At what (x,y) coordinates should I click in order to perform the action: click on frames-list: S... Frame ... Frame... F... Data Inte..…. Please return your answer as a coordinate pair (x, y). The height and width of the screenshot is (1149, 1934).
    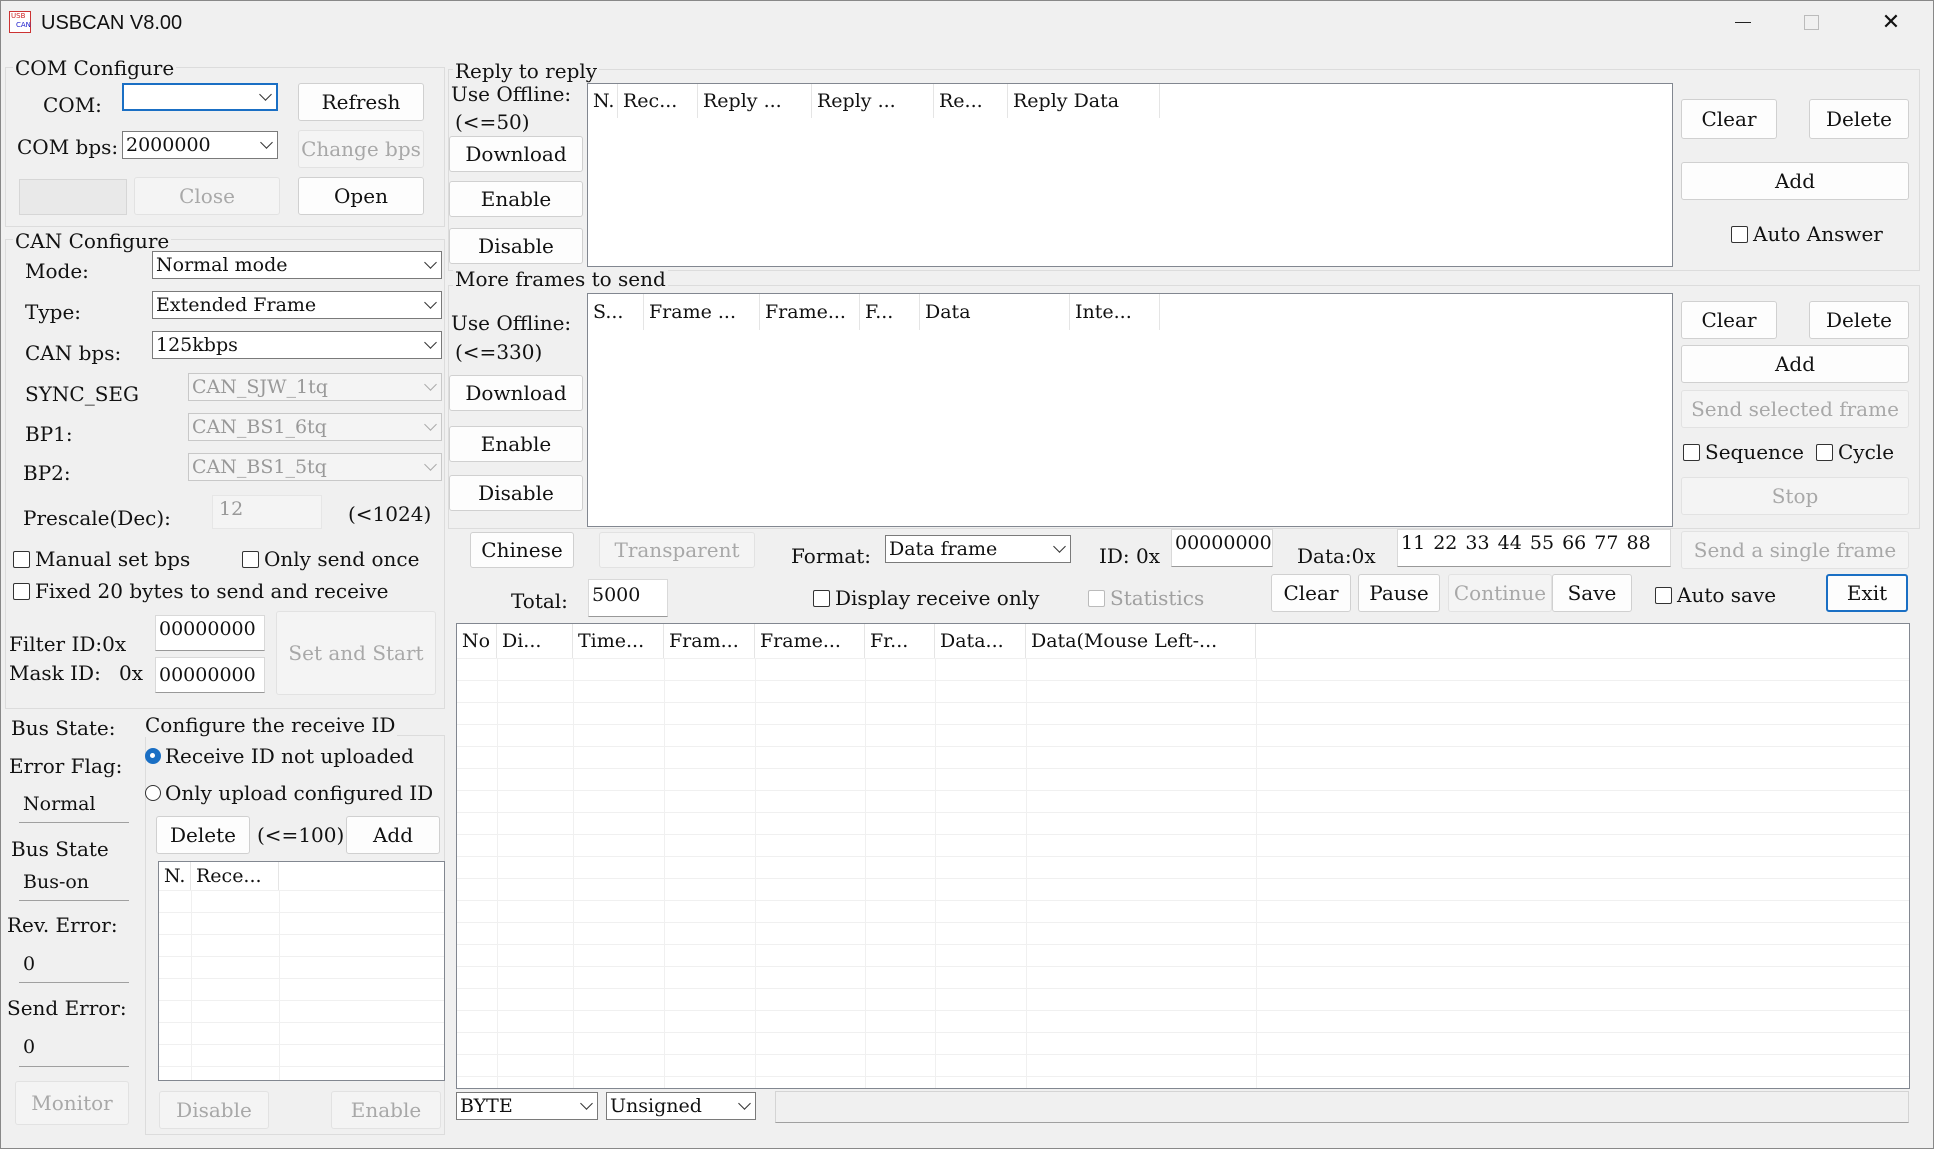
    Looking at the image, I should click on (1130, 410).